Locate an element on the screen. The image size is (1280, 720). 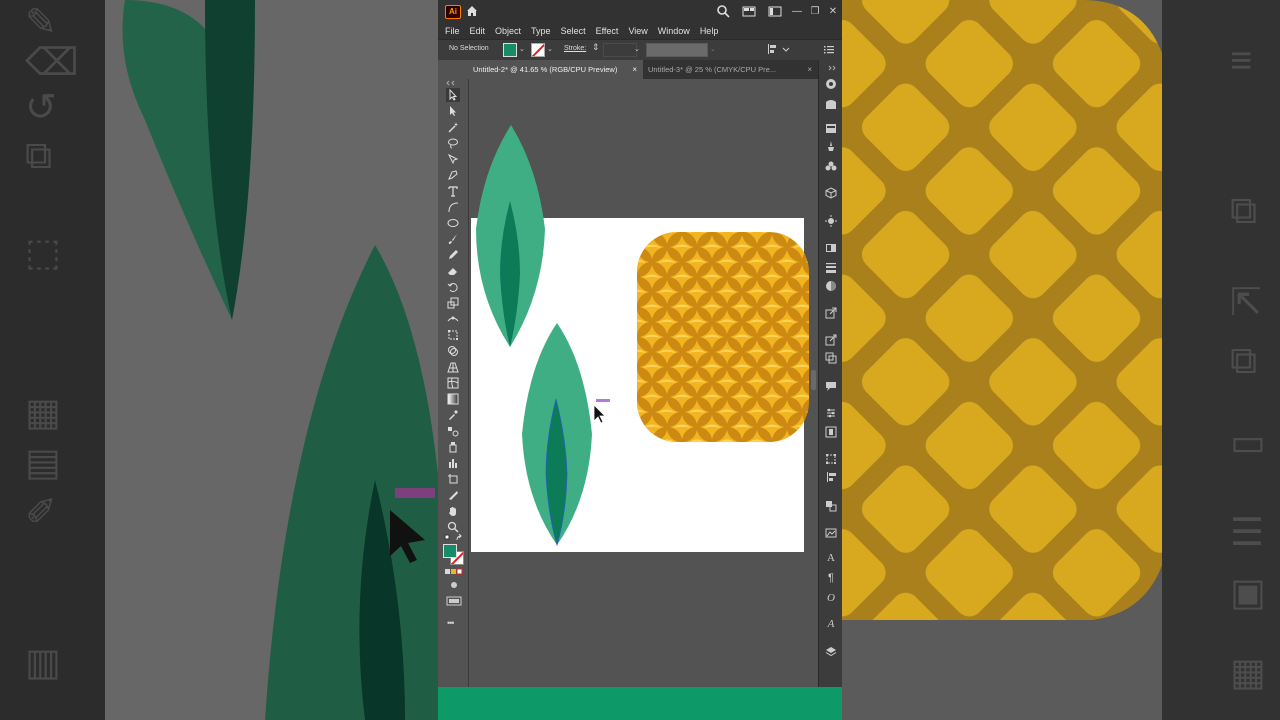
pencil-icon is located at coordinates (453, 254).